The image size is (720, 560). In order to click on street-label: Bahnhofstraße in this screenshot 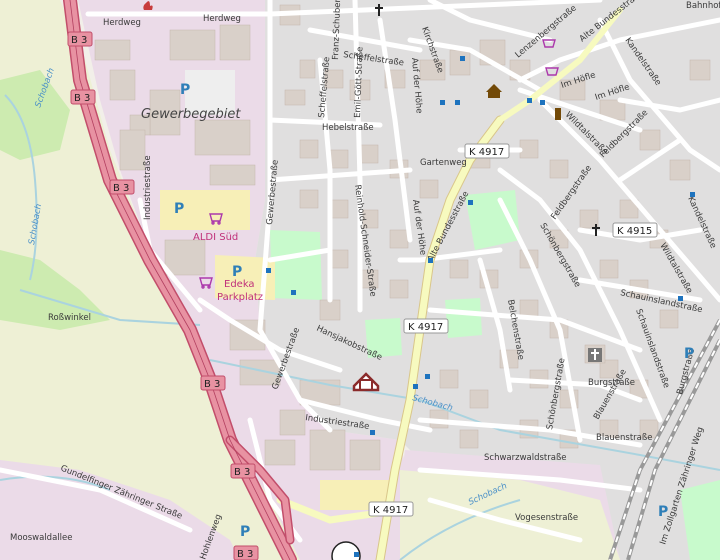, I will do `click(703, 6)`.